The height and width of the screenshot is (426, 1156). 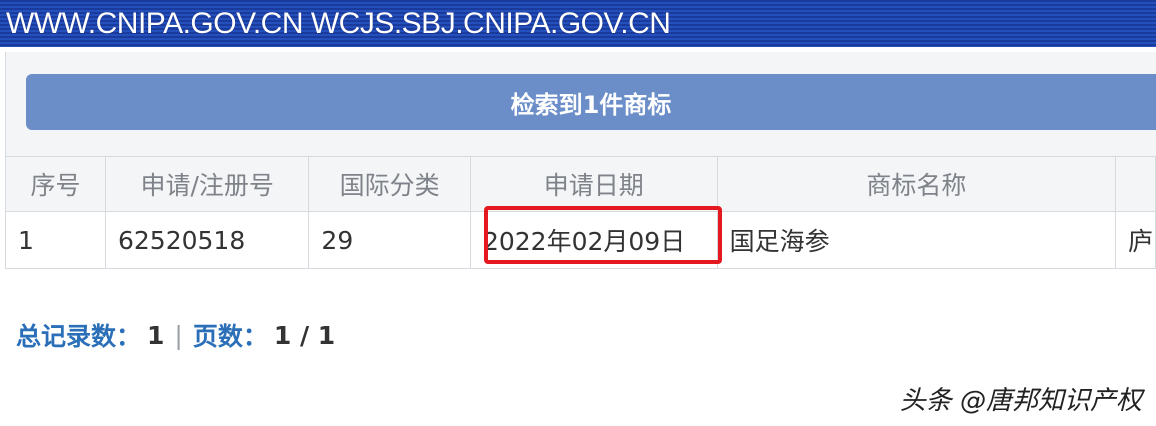 I want to click on pages-label: 页数：, so click(x=230, y=336).